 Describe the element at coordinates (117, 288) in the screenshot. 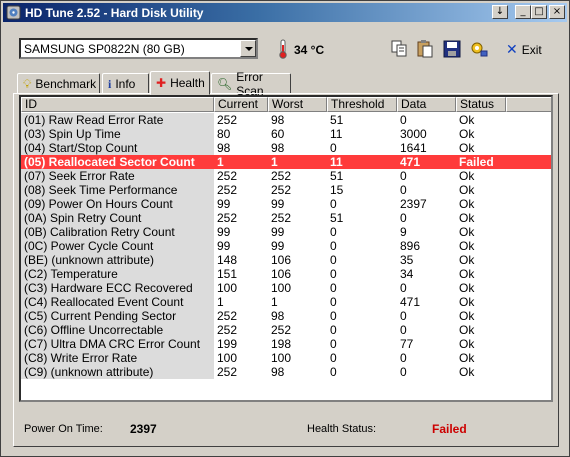

I see `cell-id: (C3) Hardware ECC Recovered` at that location.